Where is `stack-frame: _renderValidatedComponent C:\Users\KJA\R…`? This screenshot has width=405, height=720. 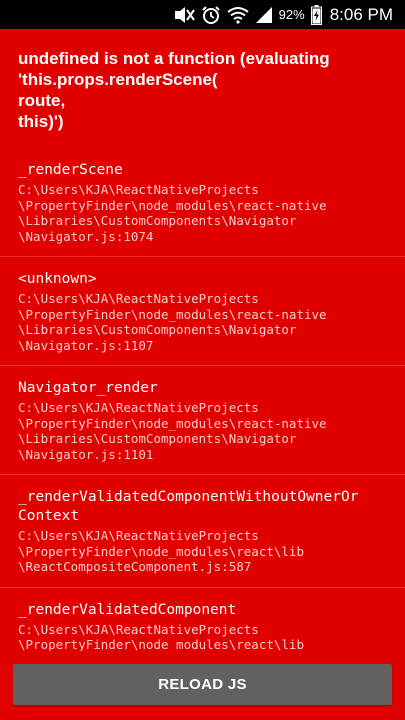 stack-frame: _renderValidatedComponent C:\Users\KJA\R… is located at coordinates (202, 620).